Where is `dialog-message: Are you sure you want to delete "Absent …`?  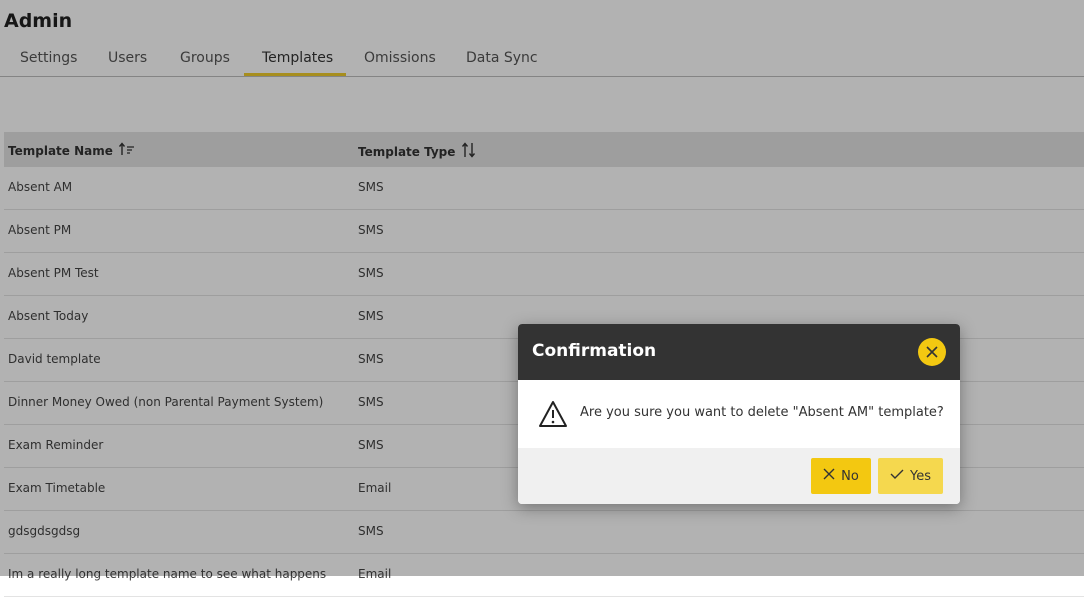 dialog-message: Are you sure you want to delete "Absent … is located at coordinates (762, 412).